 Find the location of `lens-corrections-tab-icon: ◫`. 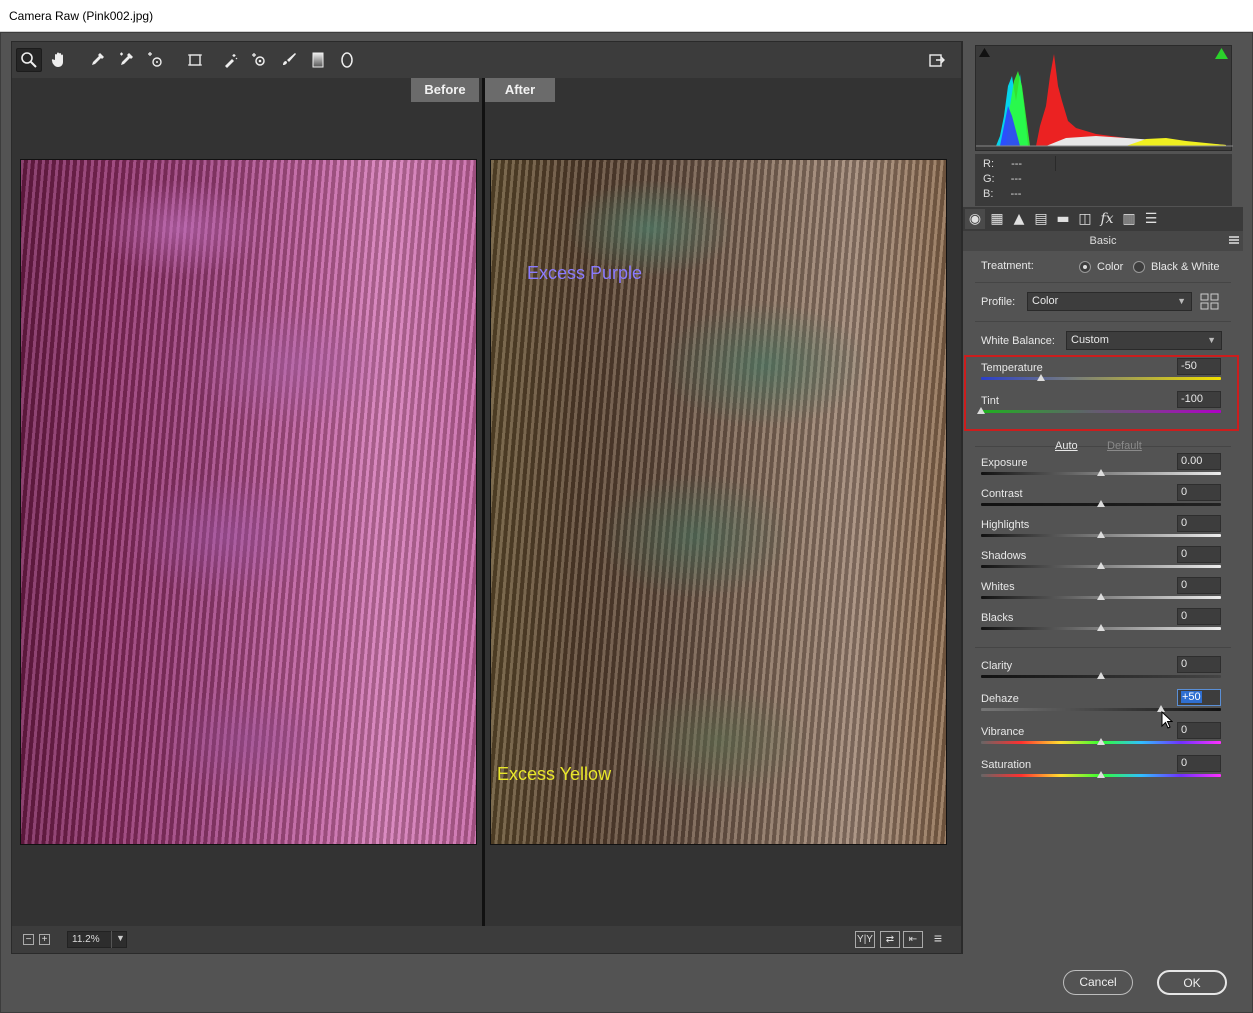

lens-corrections-tab-icon: ◫ is located at coordinates (1085, 219).